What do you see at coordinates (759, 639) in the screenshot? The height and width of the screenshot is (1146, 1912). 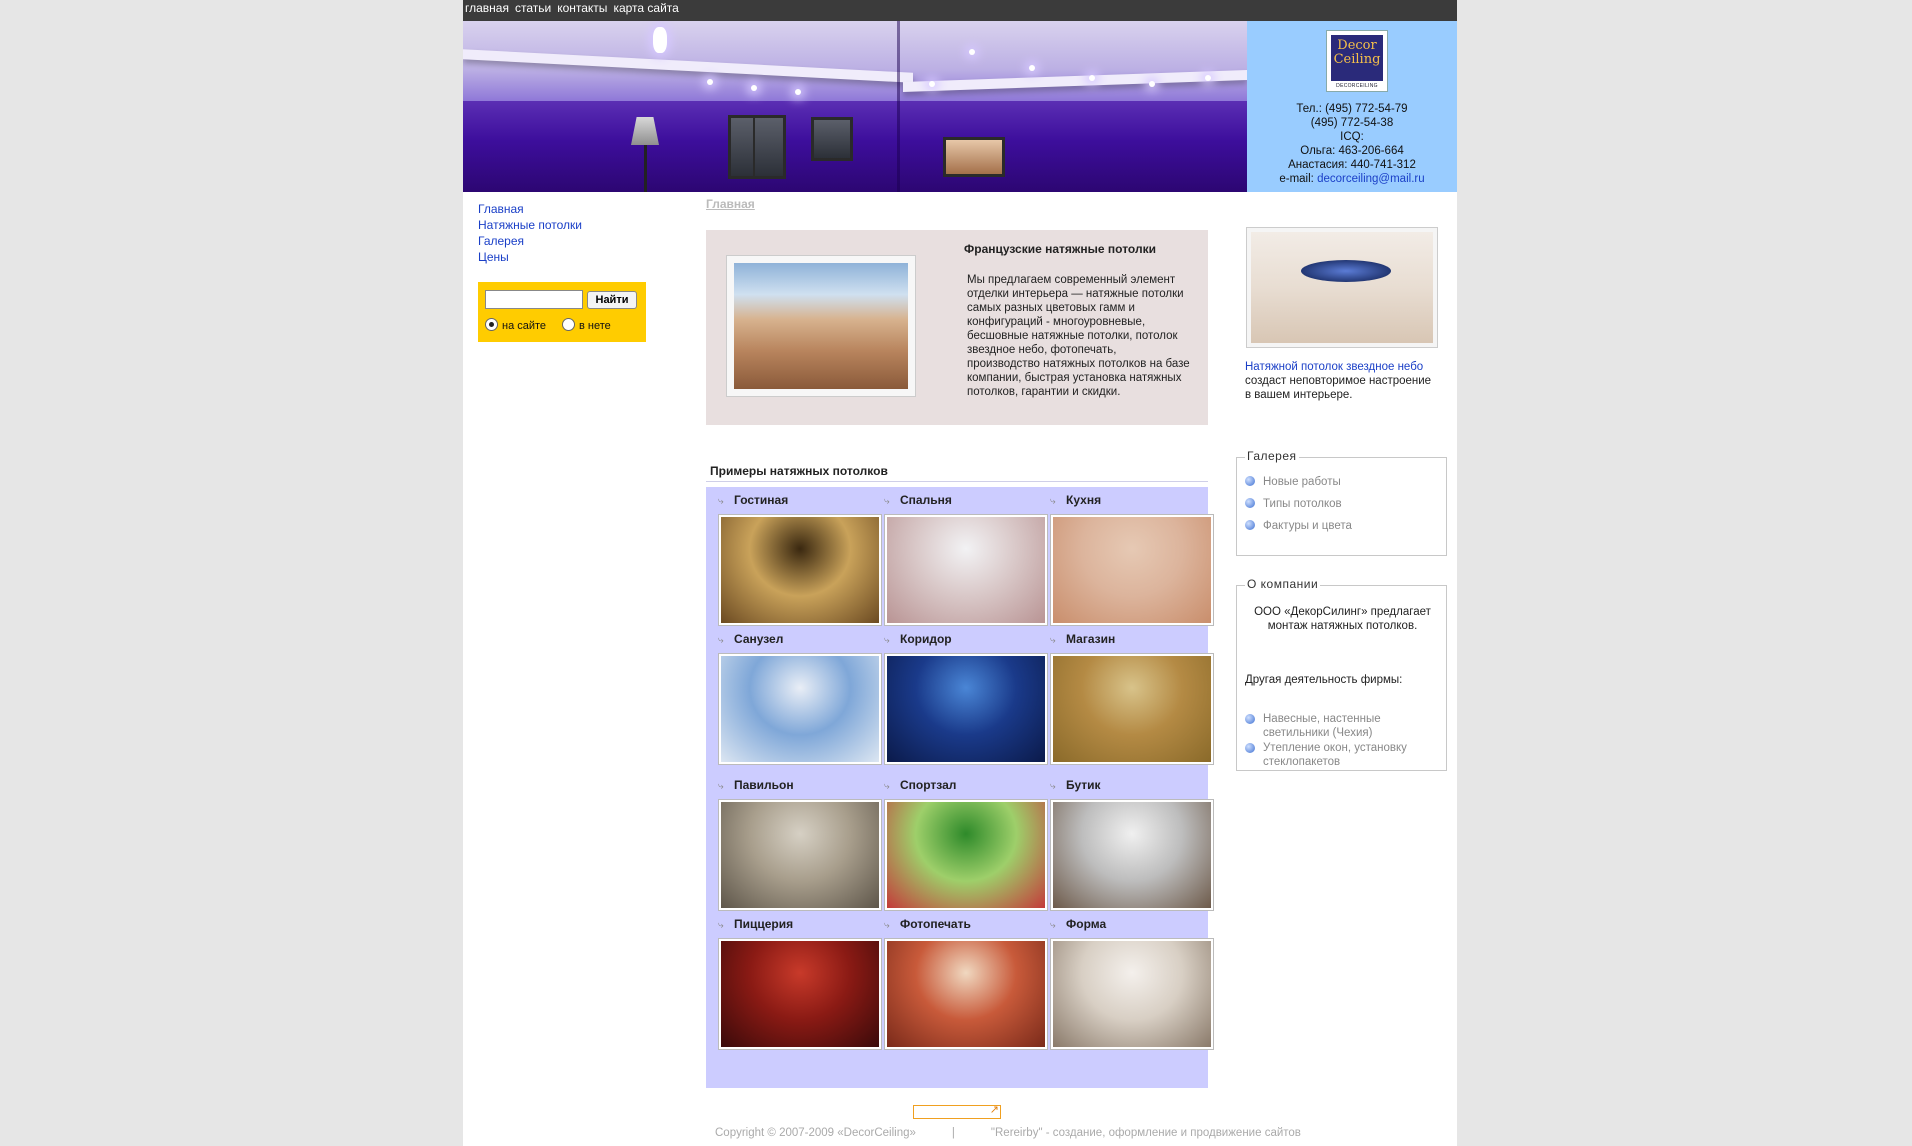 I see `example-label-text: Санузел` at bounding box center [759, 639].